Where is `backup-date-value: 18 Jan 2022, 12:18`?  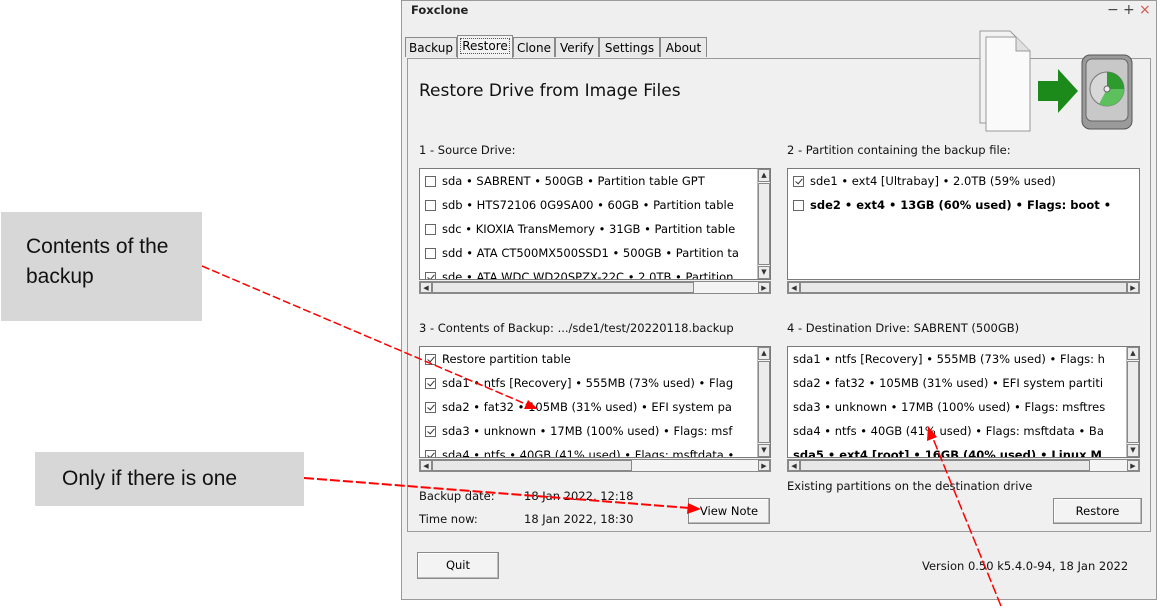 backup-date-value: 18 Jan 2022, 12:18 is located at coordinates (579, 496).